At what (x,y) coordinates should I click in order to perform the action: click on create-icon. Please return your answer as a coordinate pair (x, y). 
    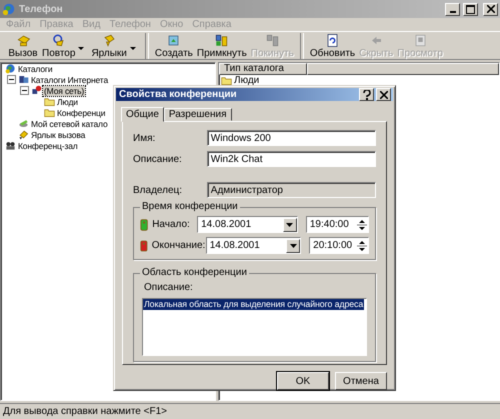
    Looking at the image, I should click on (174, 40).